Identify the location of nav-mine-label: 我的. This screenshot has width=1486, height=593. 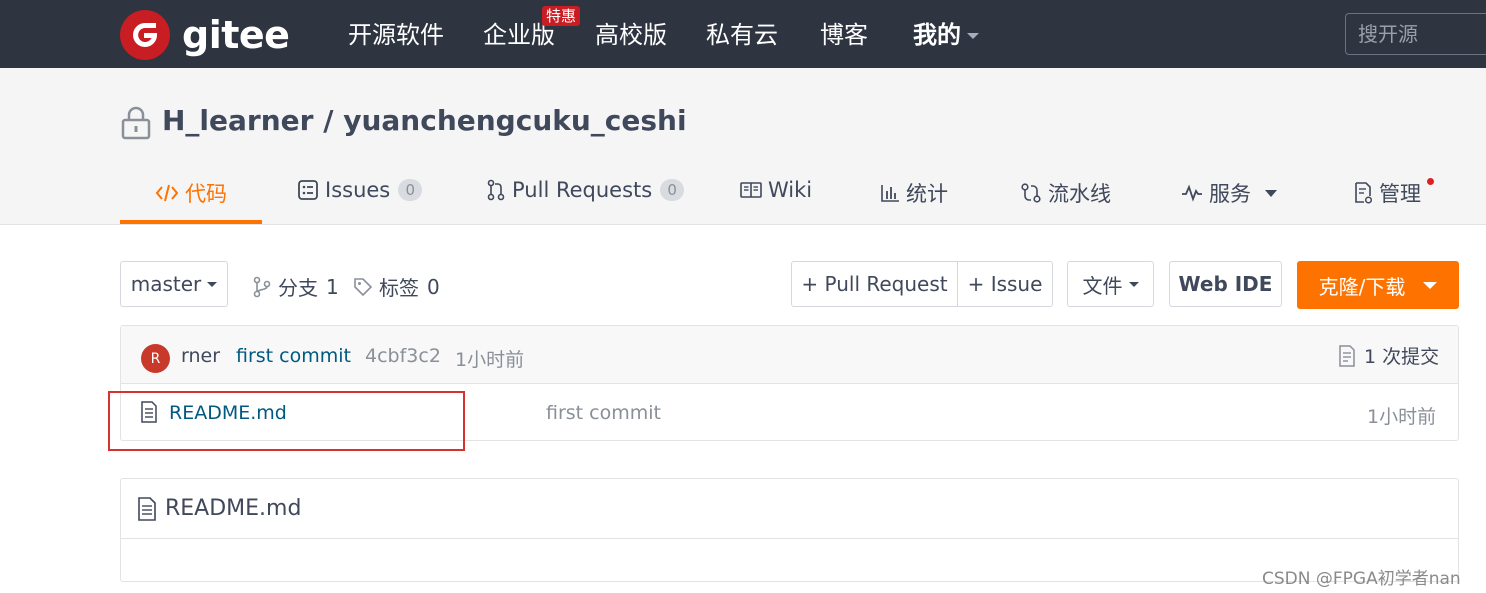
(937, 35).